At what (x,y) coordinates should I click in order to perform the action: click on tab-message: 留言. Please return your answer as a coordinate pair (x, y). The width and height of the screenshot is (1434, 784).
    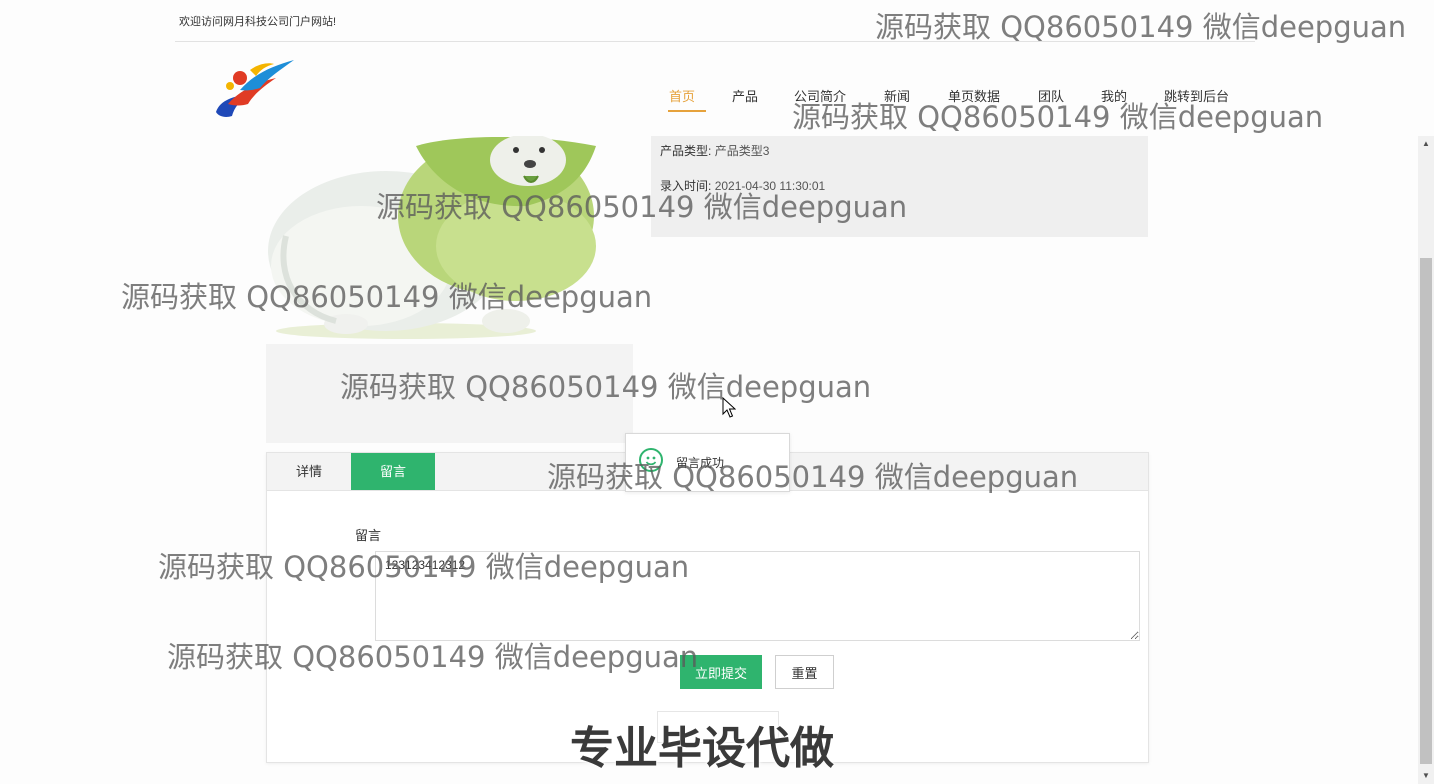
    Looking at the image, I should click on (393, 471).